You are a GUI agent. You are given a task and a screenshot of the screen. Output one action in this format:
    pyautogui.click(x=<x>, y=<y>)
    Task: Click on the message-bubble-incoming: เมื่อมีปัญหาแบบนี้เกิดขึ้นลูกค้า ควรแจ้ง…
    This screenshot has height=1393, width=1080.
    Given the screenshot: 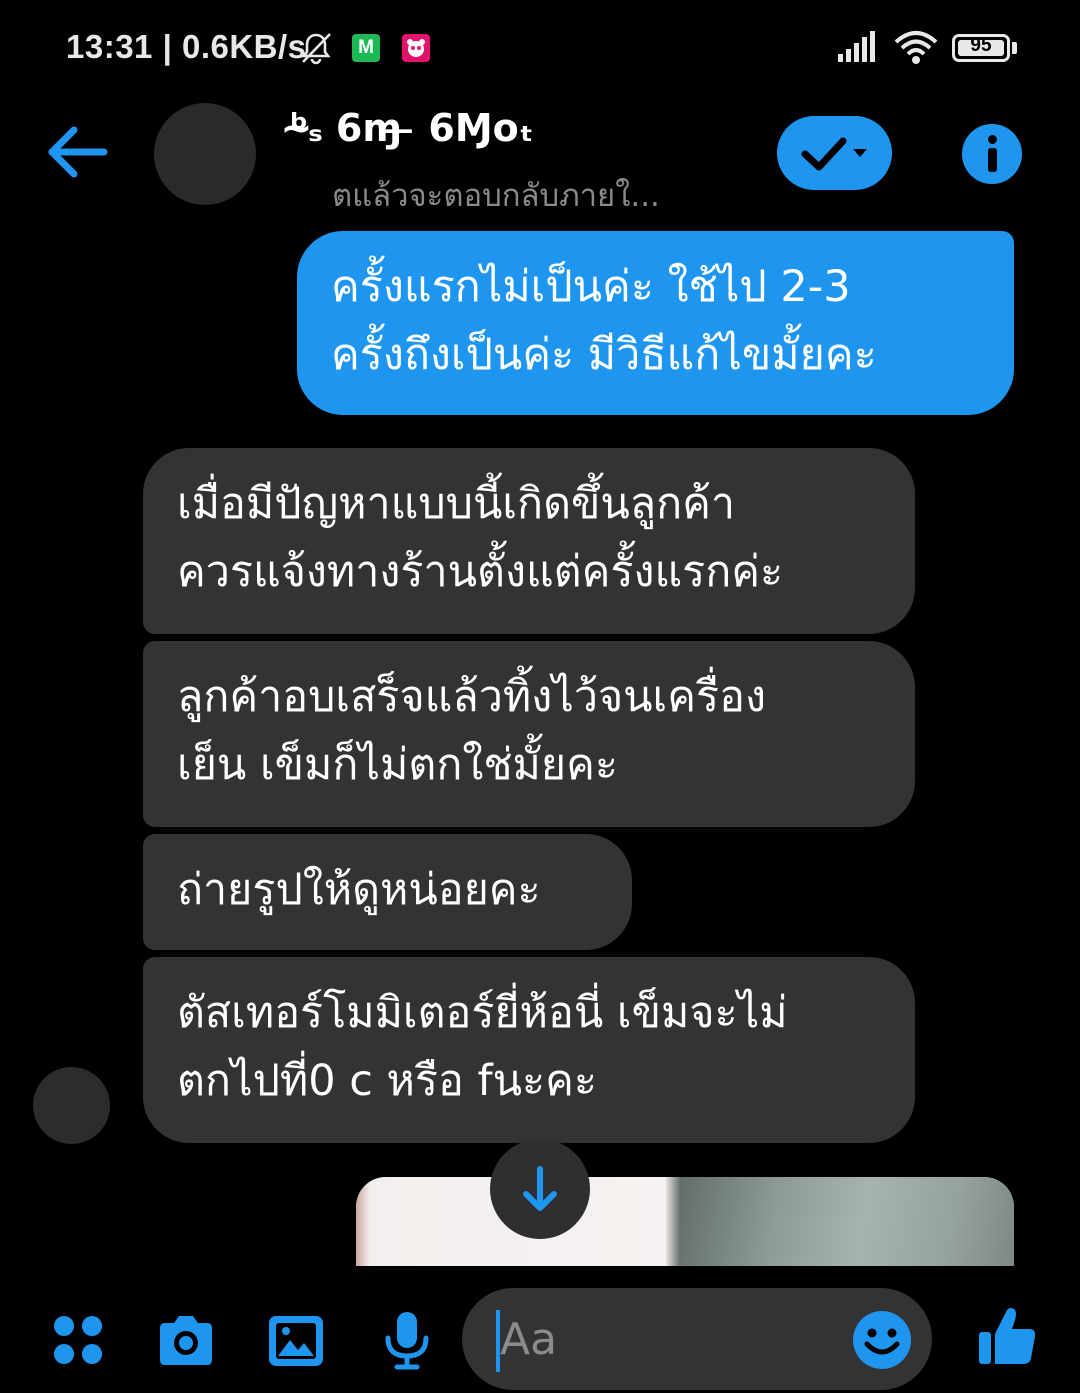 What is the action you would take?
    pyautogui.click(x=529, y=541)
    